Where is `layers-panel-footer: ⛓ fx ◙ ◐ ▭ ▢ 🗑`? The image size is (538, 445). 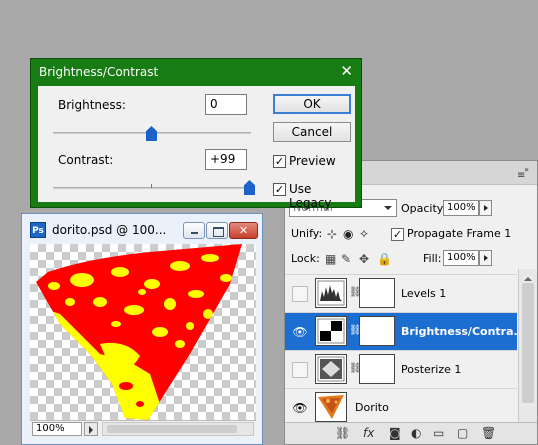 layers-panel-footer: ⛓ fx ◙ ◐ ▭ ▢ 🗑 is located at coordinates (411, 433).